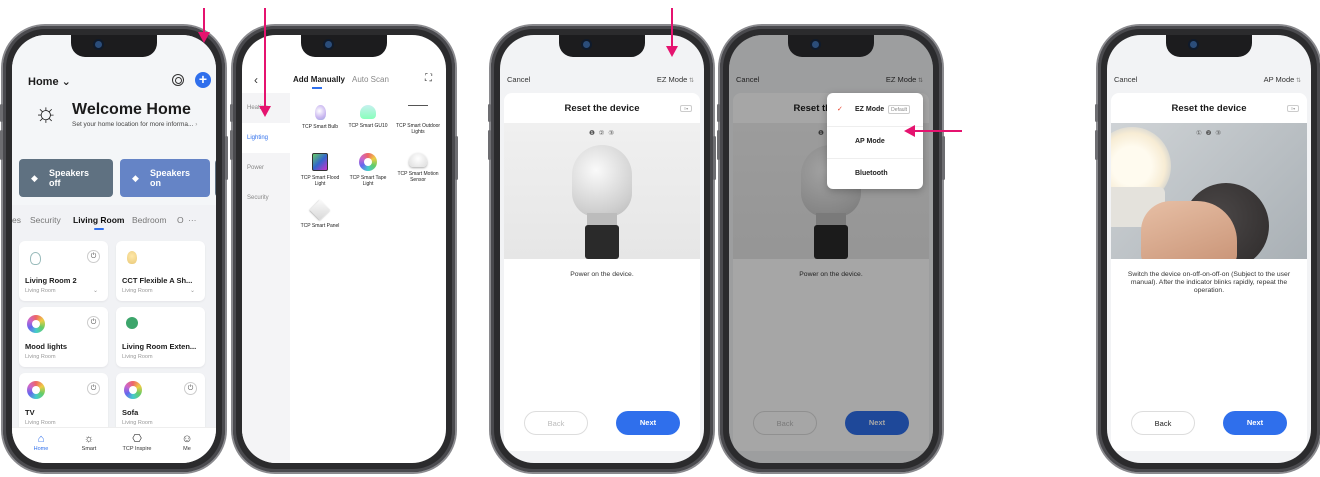  Describe the element at coordinates (180, 220) in the screenshot. I see `tab-other: O` at that location.